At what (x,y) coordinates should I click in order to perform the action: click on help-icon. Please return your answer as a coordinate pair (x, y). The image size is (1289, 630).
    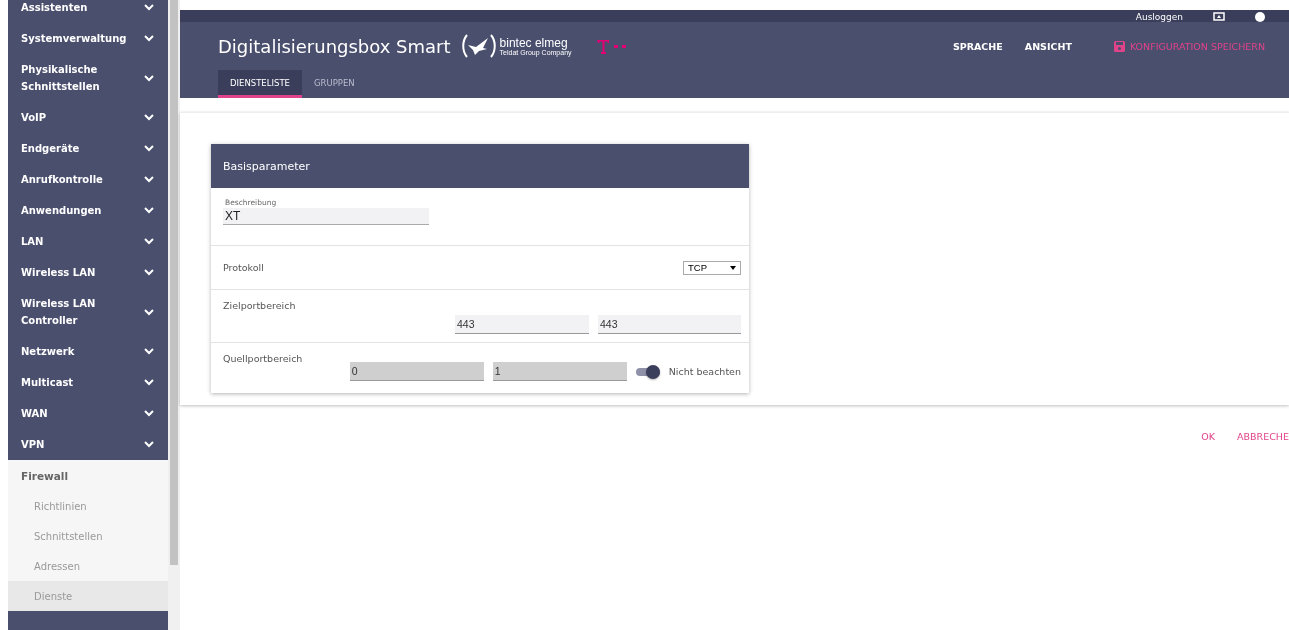
    Looking at the image, I should click on (1260, 17).